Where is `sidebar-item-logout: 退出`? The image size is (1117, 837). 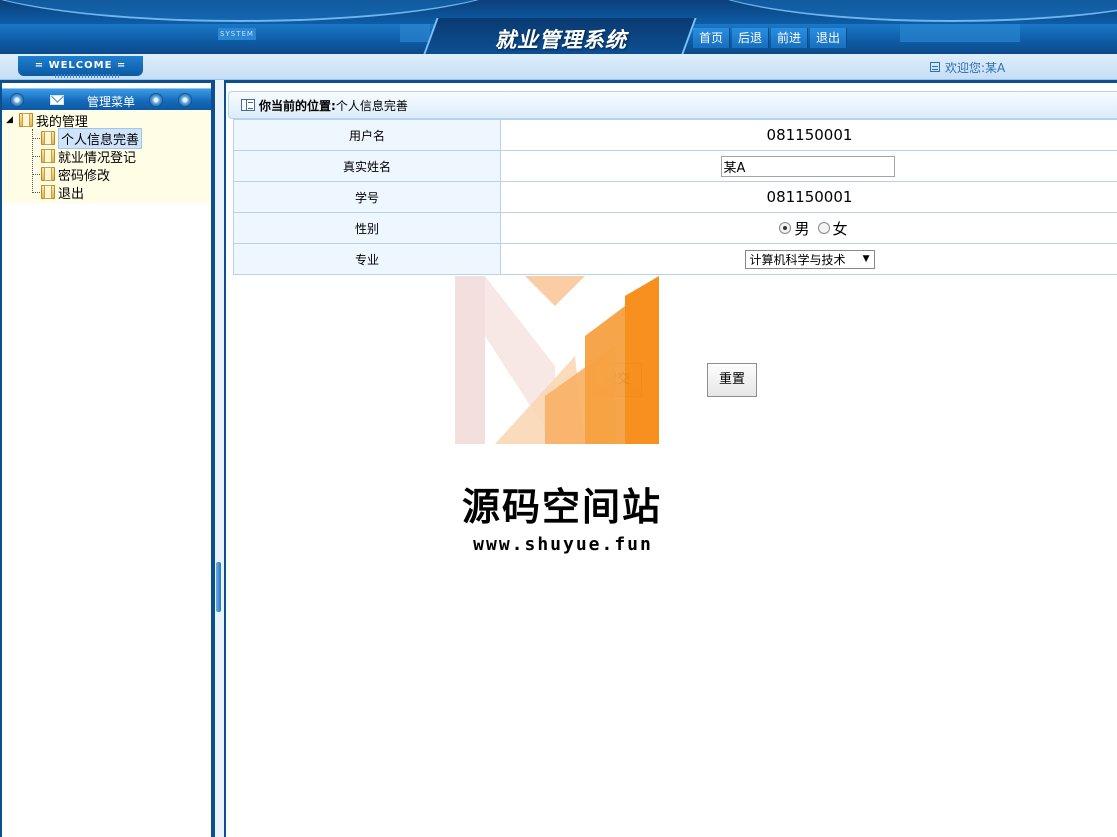
sidebar-item-logout: 退出 is located at coordinates (63, 192).